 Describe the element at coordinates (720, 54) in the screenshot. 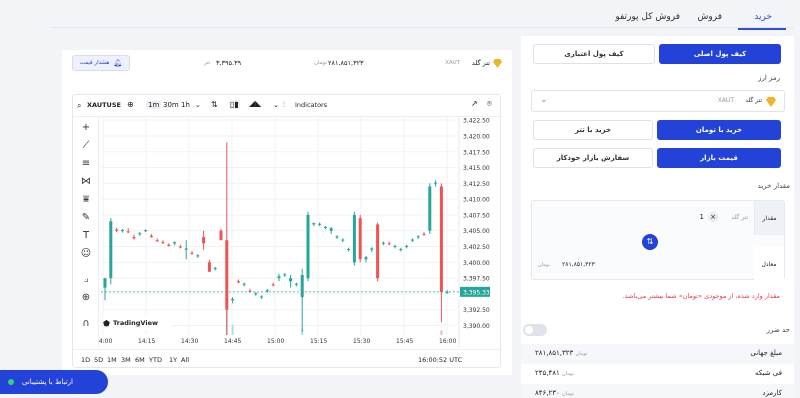

I see `main-wallet-button: کیف پول اصلی` at that location.